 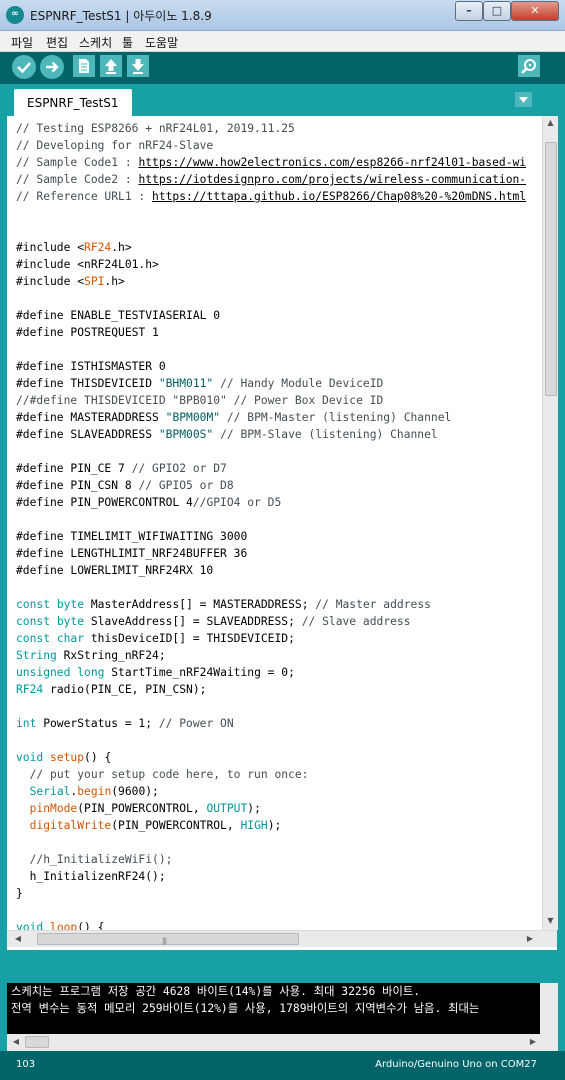 I want to click on code-line: #define PIN_CSN 8 // GPIO5 or D8, so click(x=278, y=485).